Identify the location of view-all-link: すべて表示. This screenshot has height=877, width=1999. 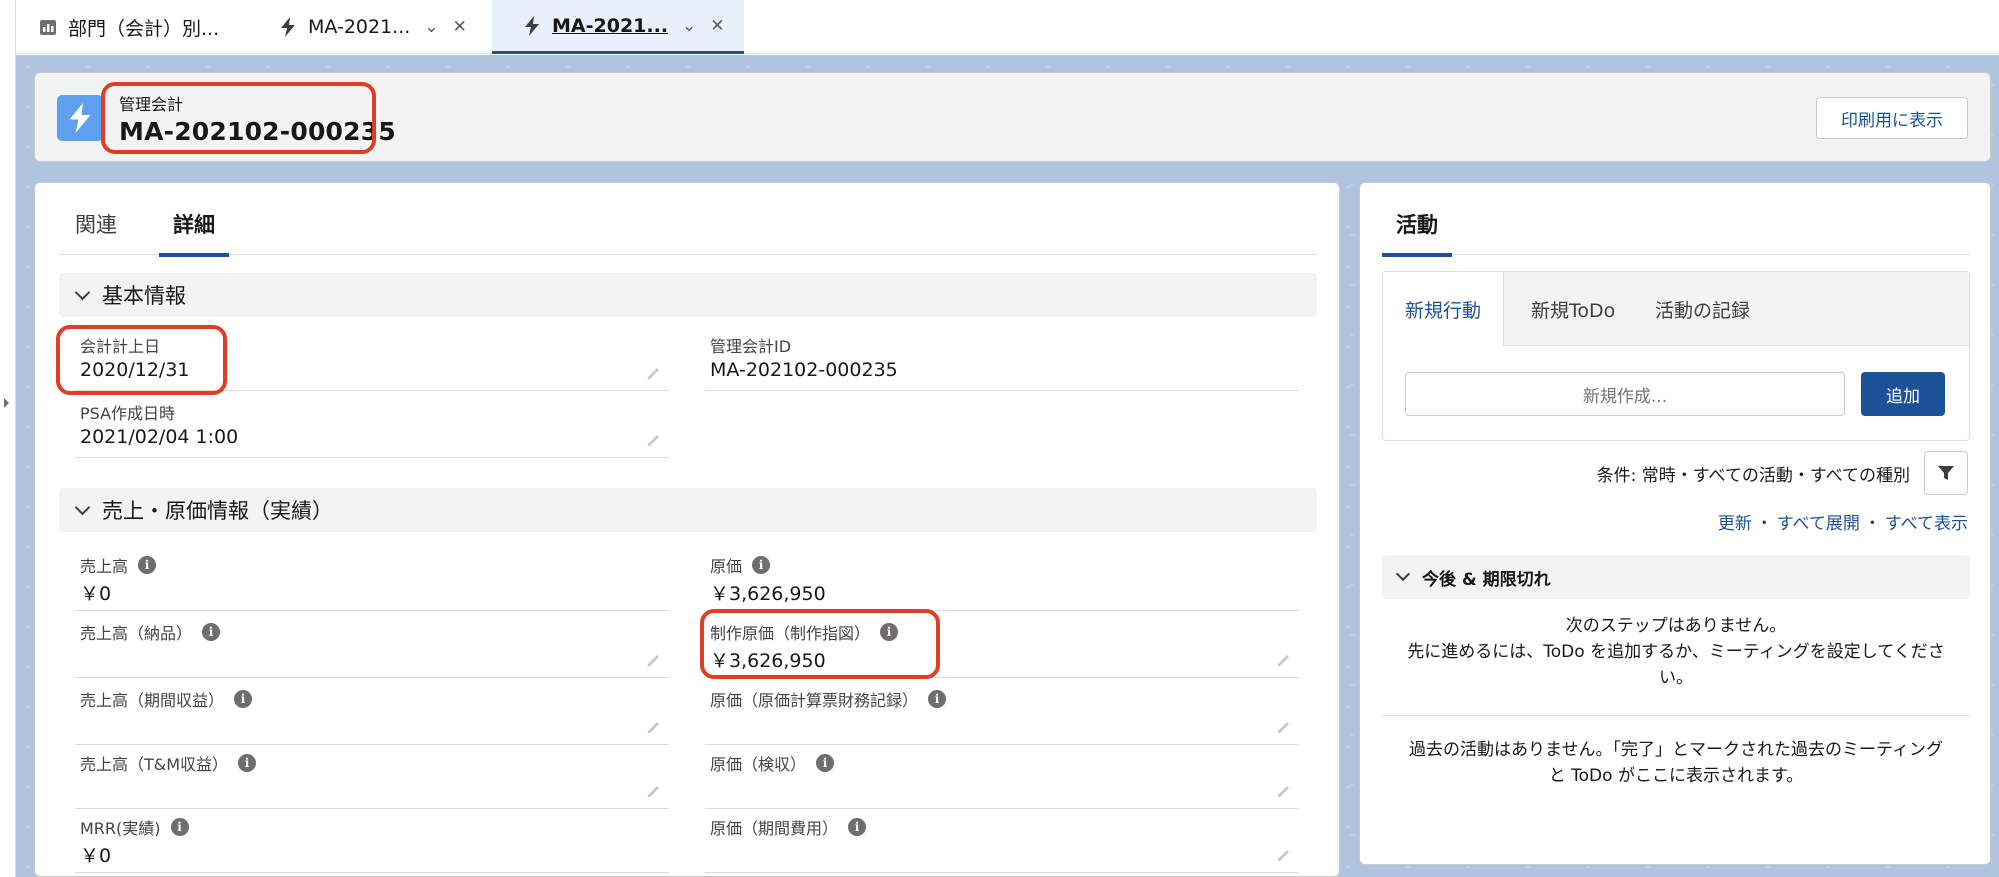
(1926, 524).